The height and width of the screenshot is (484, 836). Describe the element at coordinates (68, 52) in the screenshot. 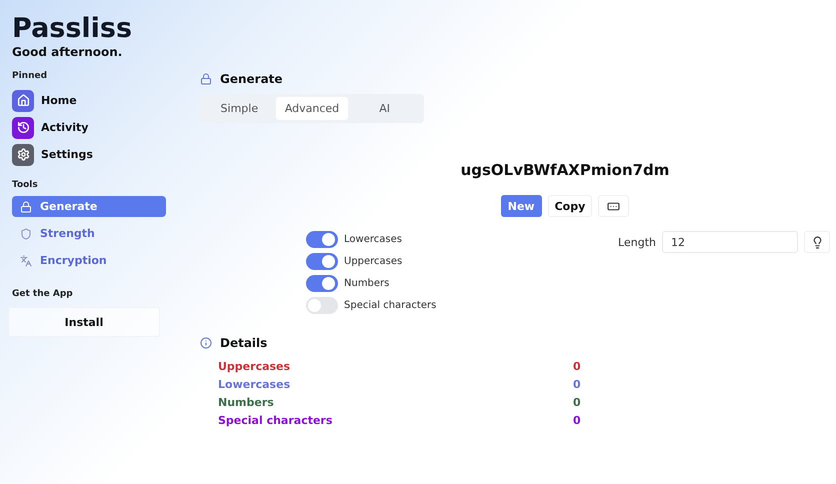

I see `greeting: Good afternoon.` at that location.